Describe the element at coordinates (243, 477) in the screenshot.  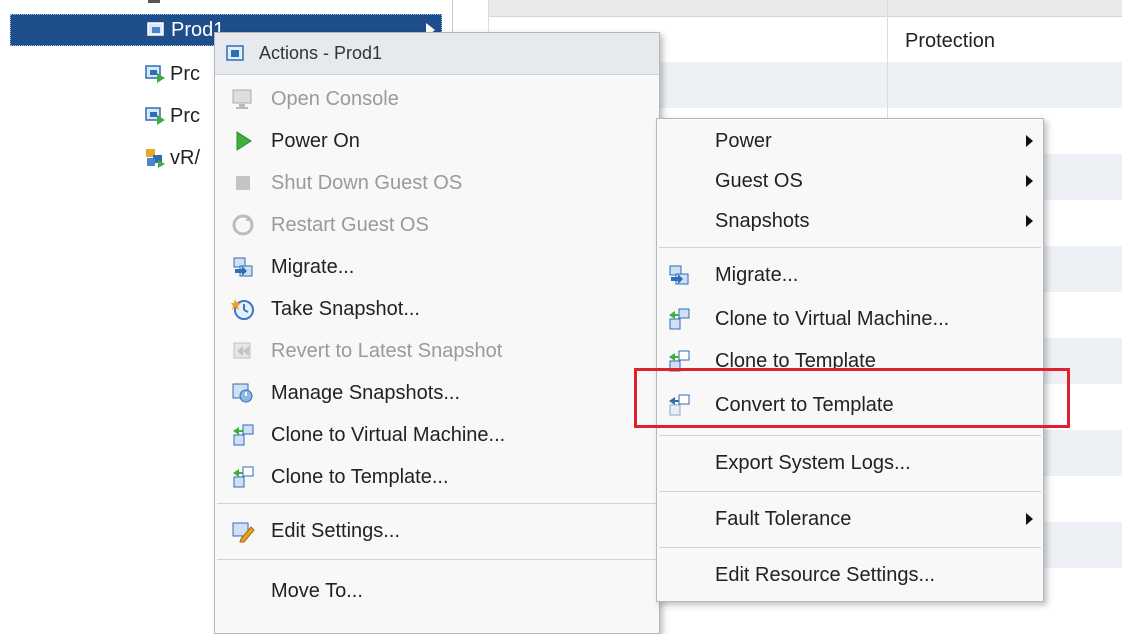
I see `clone-template-icon` at that location.